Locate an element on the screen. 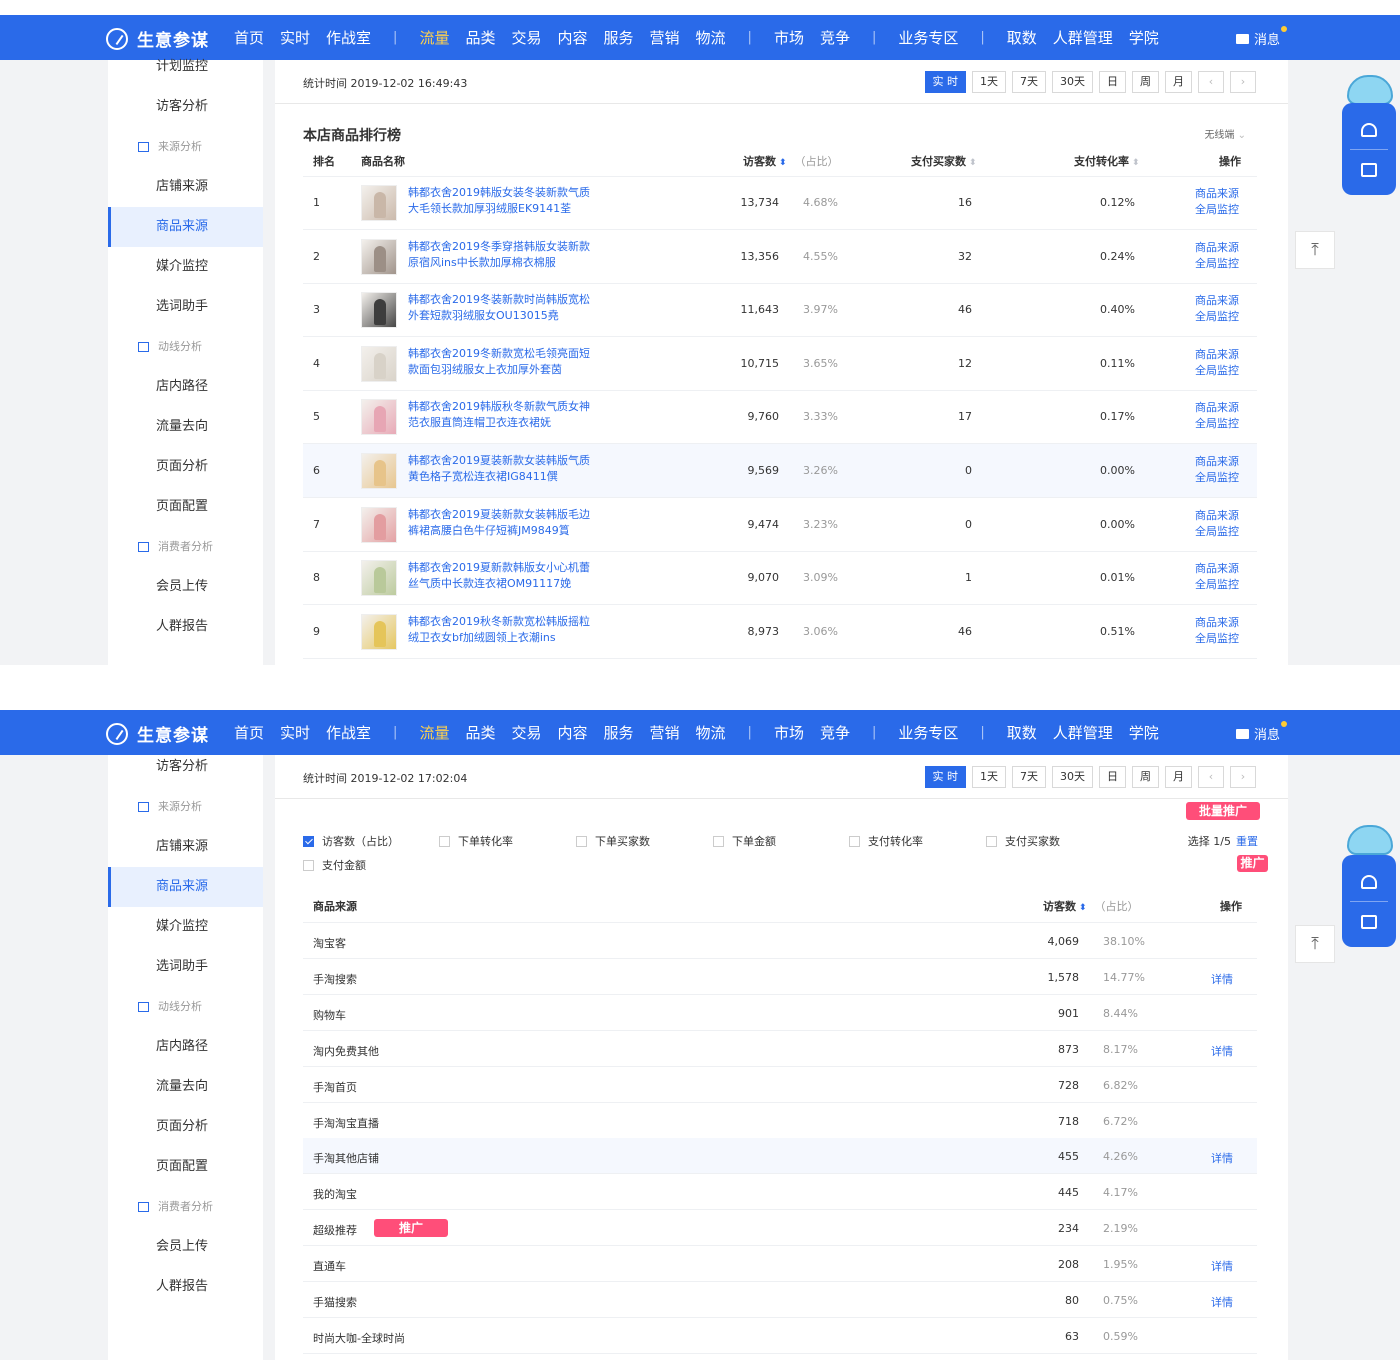 This screenshot has width=1400, height=1360. message-button: 消息 is located at coordinates (1261, 732).